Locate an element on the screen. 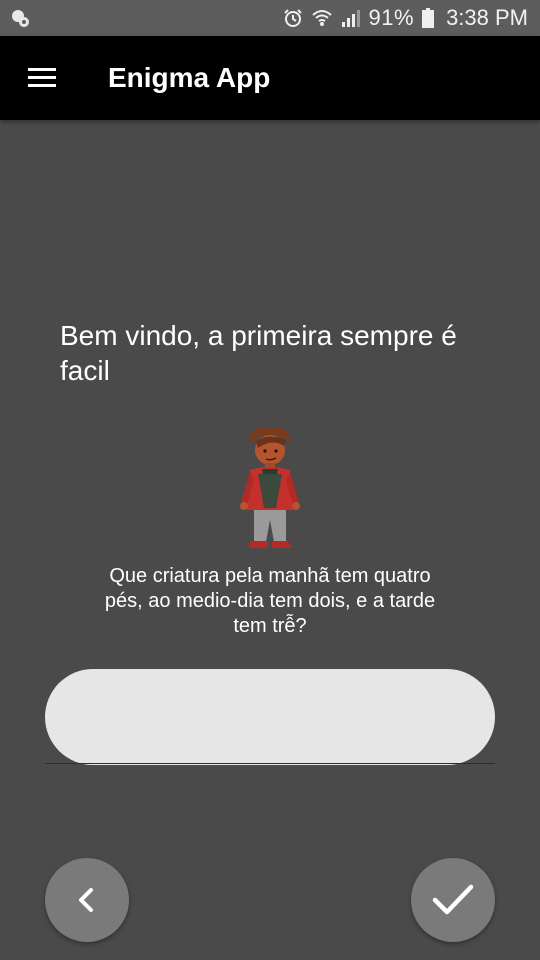 The height and width of the screenshot is (960, 540). check-icon is located at coordinates (453, 899).